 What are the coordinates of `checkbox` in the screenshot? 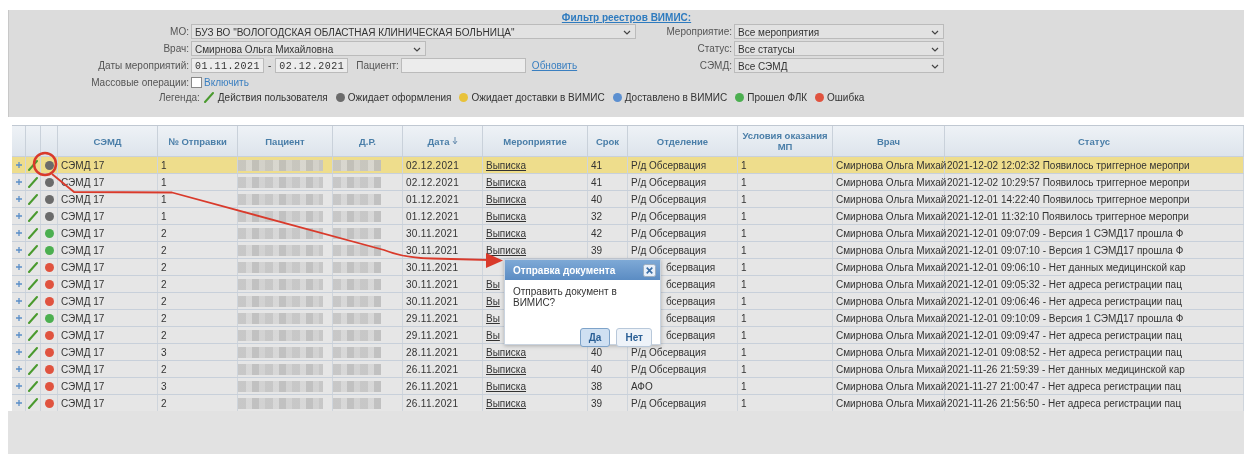 It's located at (196, 82).